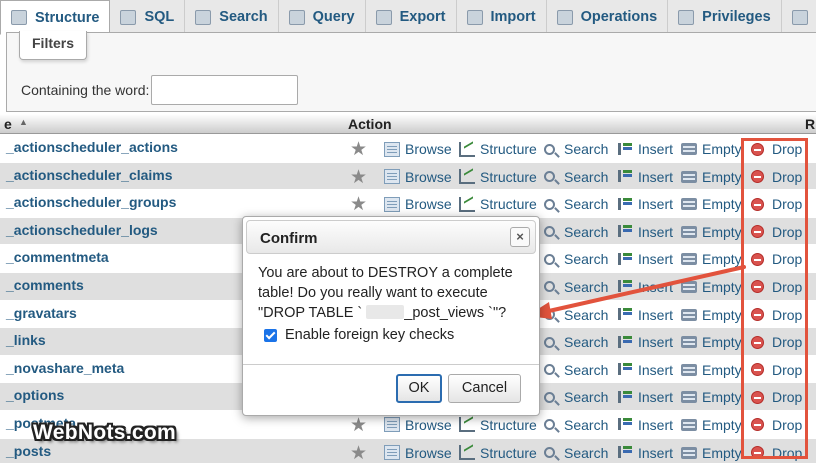 The width and height of the screenshot is (816, 463). What do you see at coordinates (391, 237) in the screenshot?
I see `dialog-header: Confirm ×` at bounding box center [391, 237].